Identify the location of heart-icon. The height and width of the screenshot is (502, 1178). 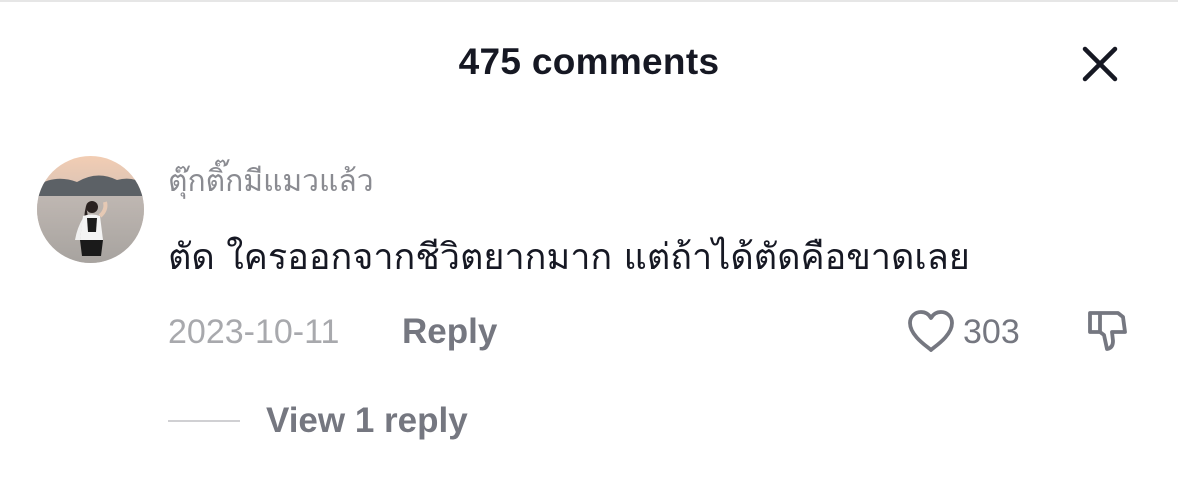
(931, 331).